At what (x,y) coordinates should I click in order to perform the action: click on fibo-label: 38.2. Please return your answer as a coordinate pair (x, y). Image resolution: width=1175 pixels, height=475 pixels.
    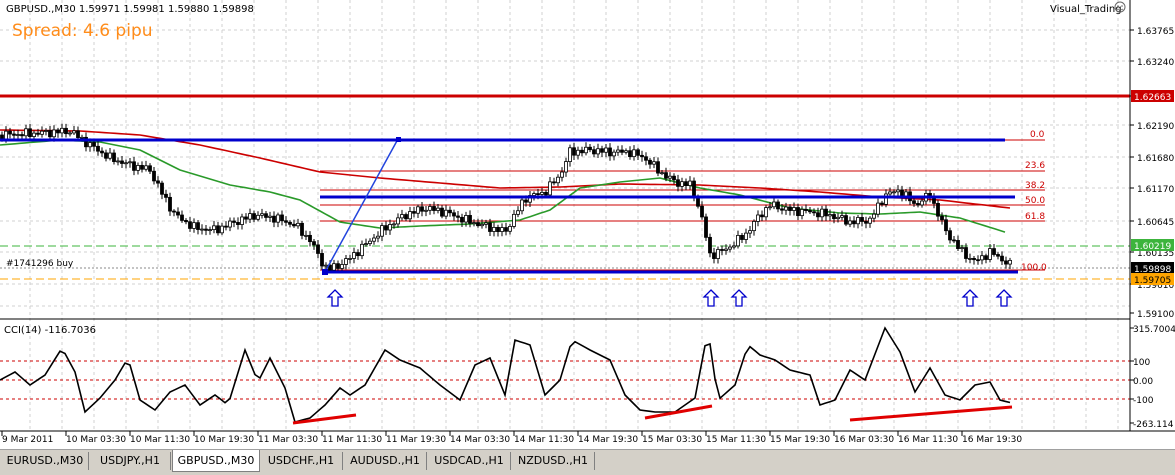
    Looking at the image, I should click on (1035, 186).